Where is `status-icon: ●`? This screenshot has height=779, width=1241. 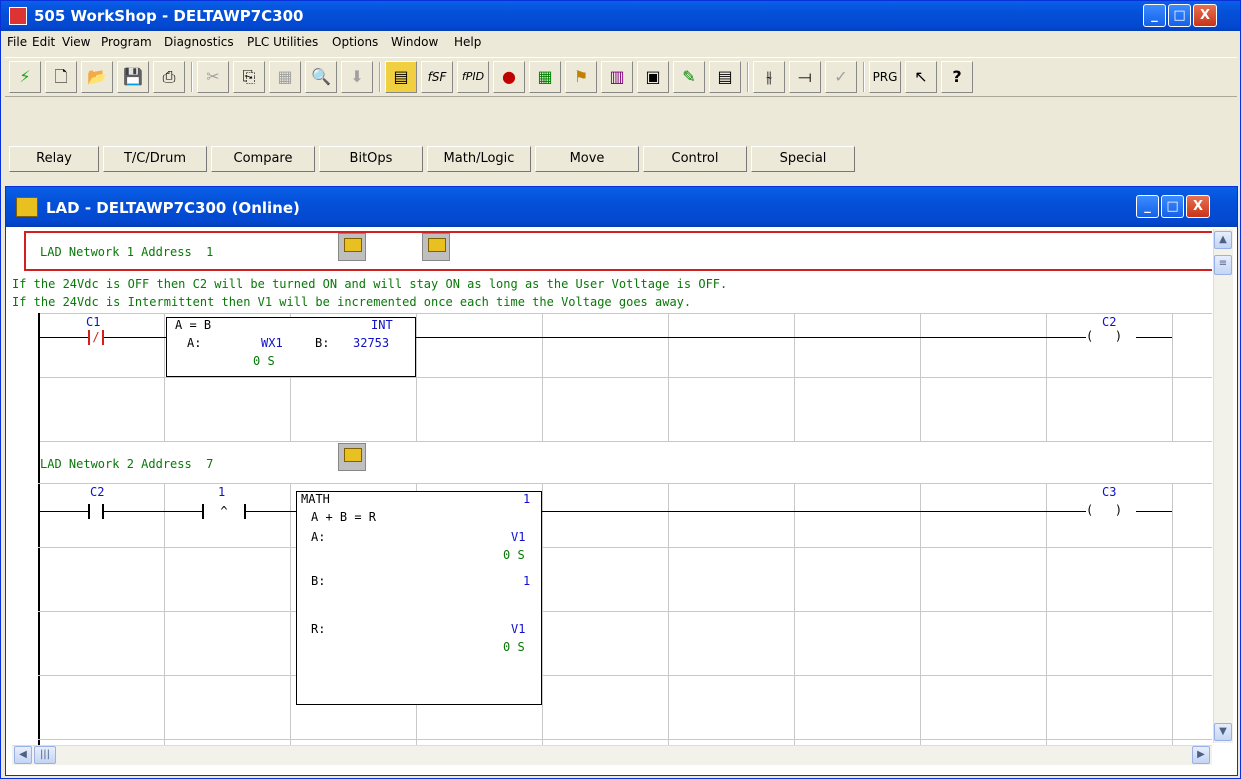
status-icon: ● is located at coordinates (509, 77).